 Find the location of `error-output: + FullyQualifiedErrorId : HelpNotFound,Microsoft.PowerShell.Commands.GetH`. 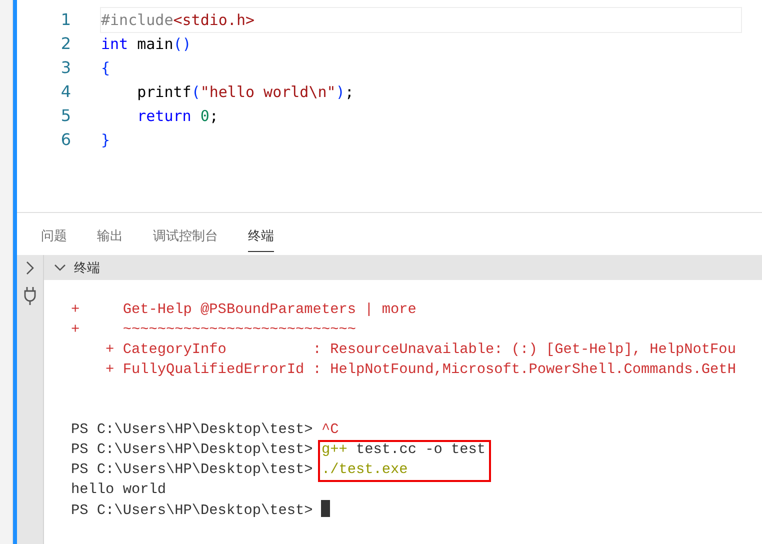

error-output: + FullyQualifiedErrorId : HelpNotFound,Microsoft.PowerShell.Commands.GetH is located at coordinates (420, 370).